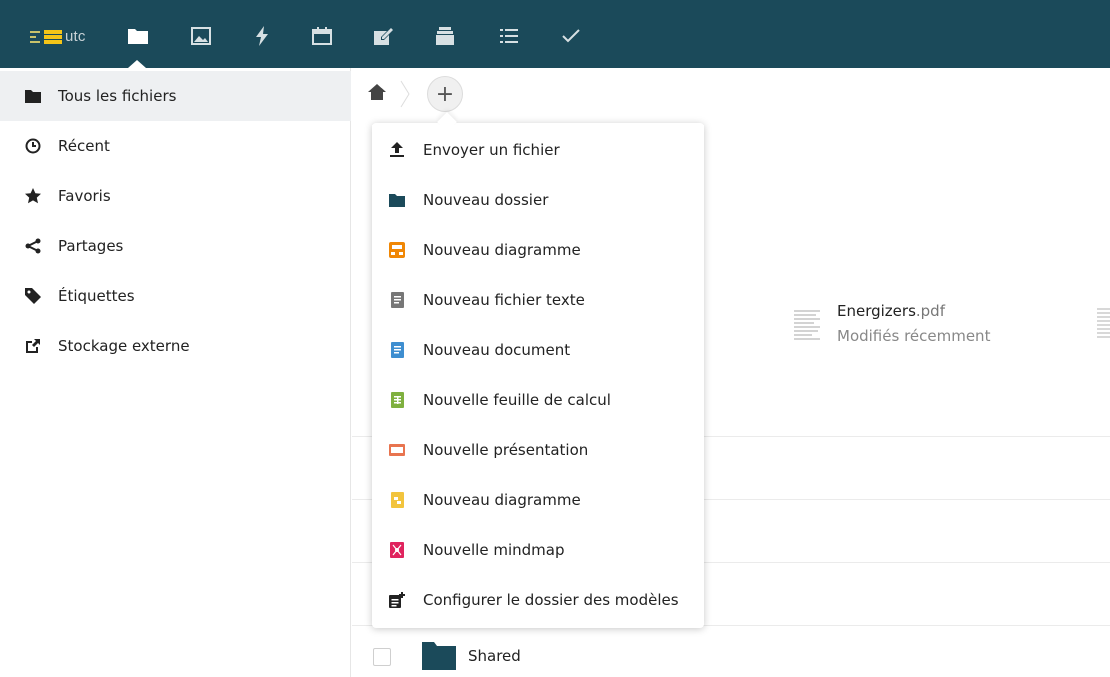 The width and height of the screenshot is (1110, 677). Describe the element at coordinates (494, 550) in the screenshot. I see `menu-item-label: Nouvelle mindmap` at that location.